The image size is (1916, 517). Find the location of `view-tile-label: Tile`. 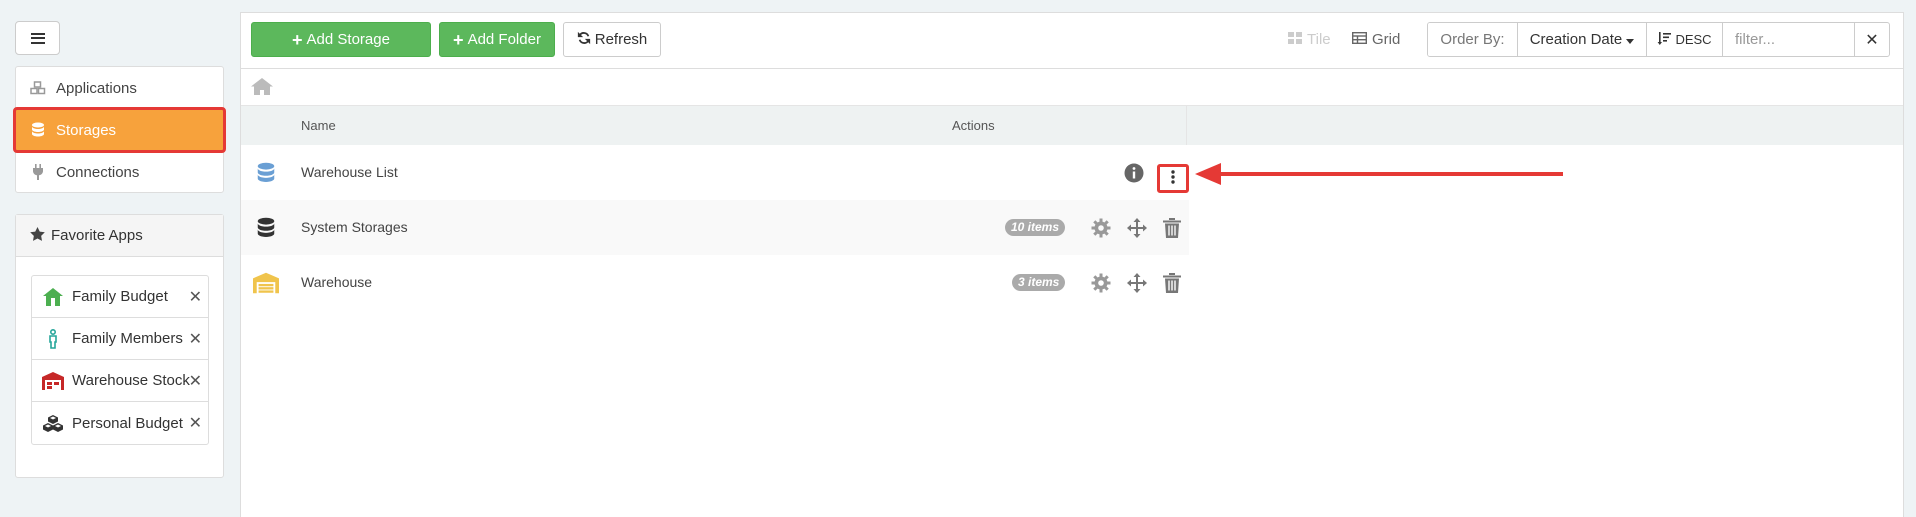

view-tile-label: Tile is located at coordinates (1319, 39).